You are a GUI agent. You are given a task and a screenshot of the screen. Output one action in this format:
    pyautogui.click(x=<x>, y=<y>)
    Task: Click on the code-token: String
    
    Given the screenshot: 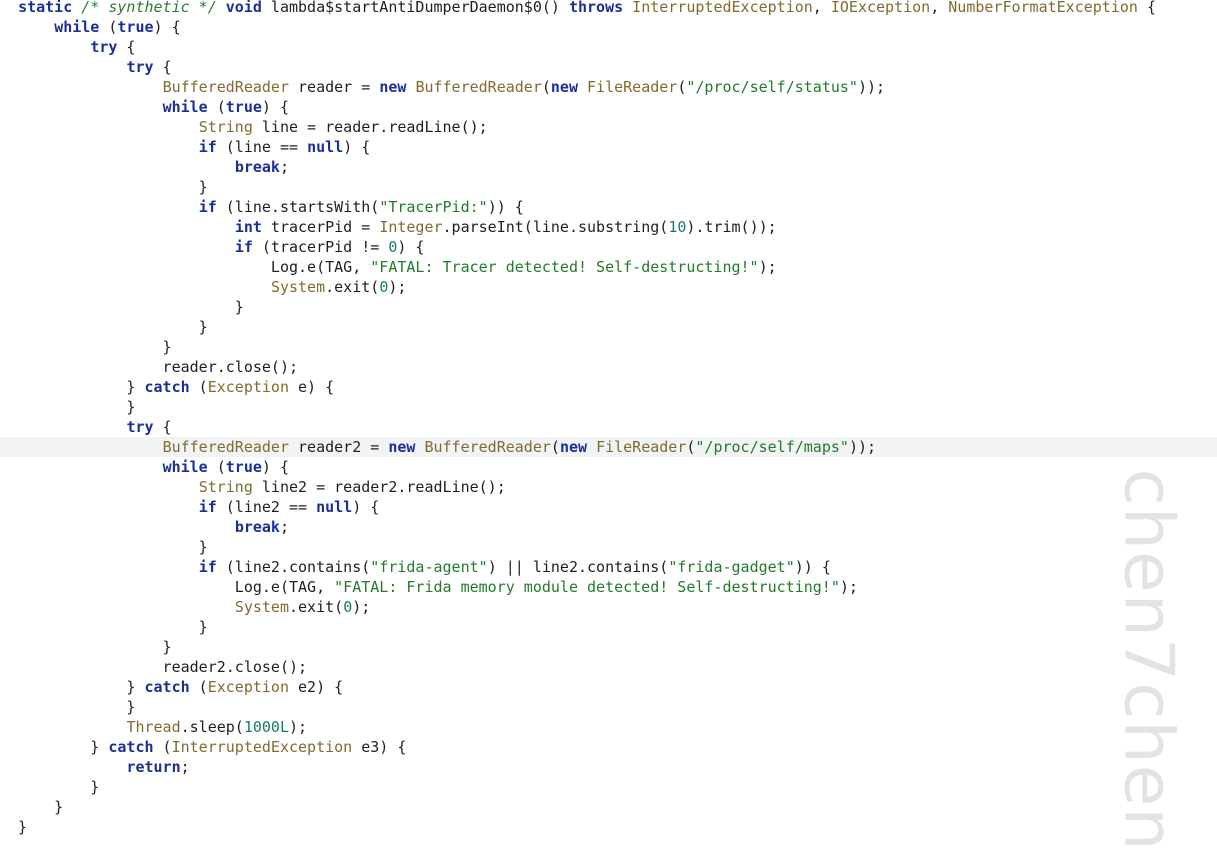 What is the action you would take?
    pyautogui.click(x=225, y=487)
    